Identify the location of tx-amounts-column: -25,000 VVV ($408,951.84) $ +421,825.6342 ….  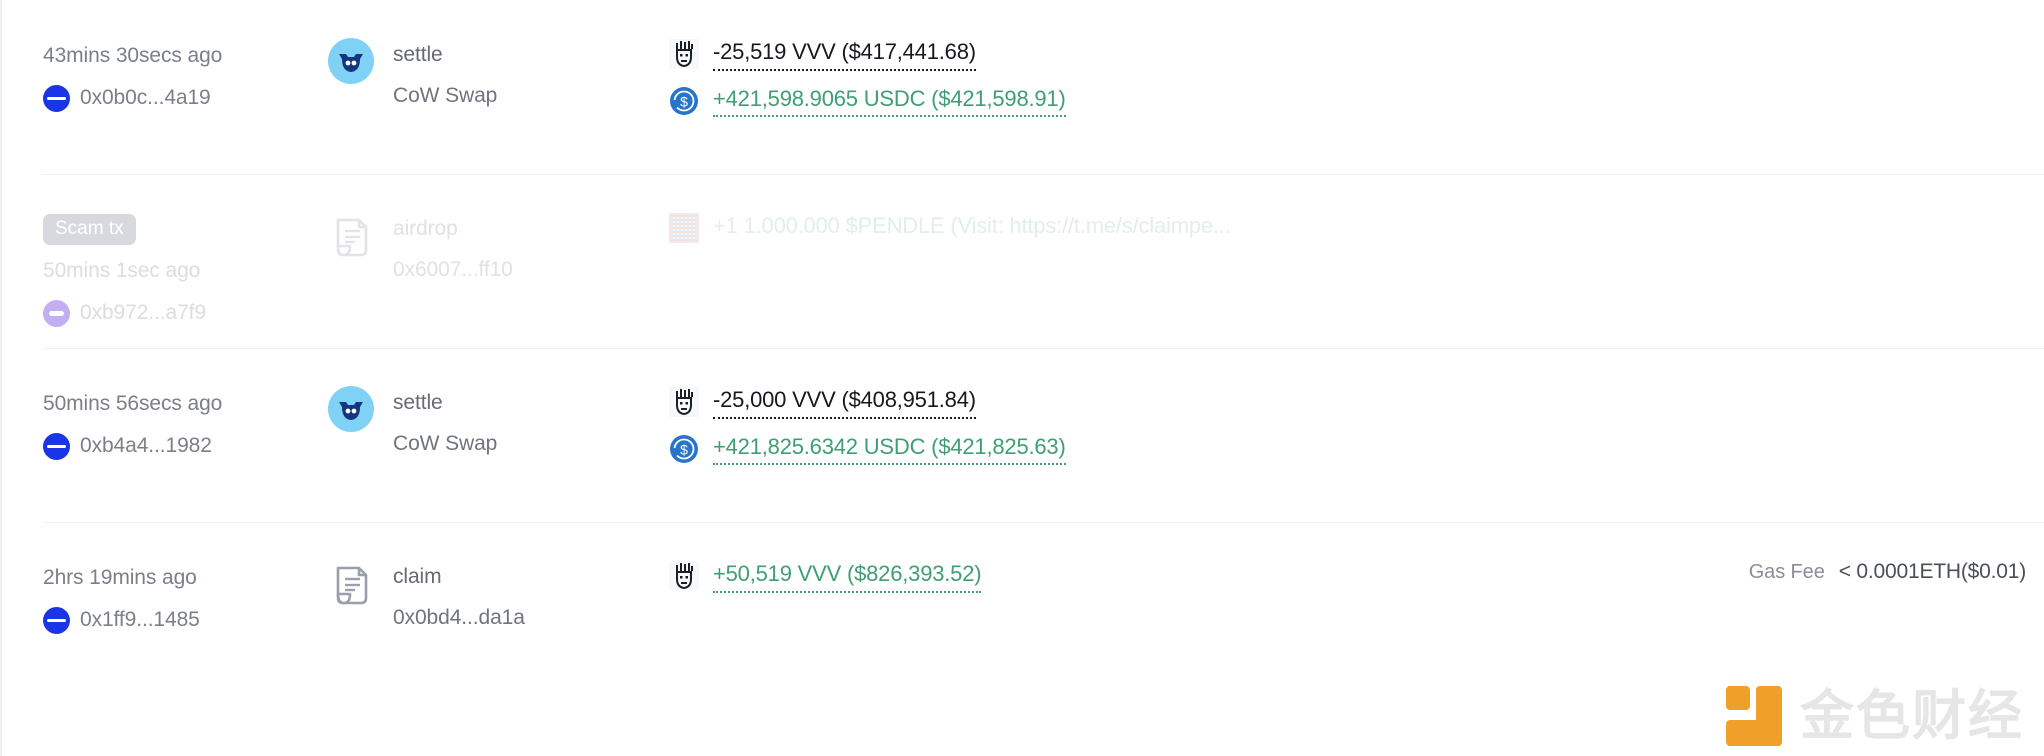
(1353, 413).